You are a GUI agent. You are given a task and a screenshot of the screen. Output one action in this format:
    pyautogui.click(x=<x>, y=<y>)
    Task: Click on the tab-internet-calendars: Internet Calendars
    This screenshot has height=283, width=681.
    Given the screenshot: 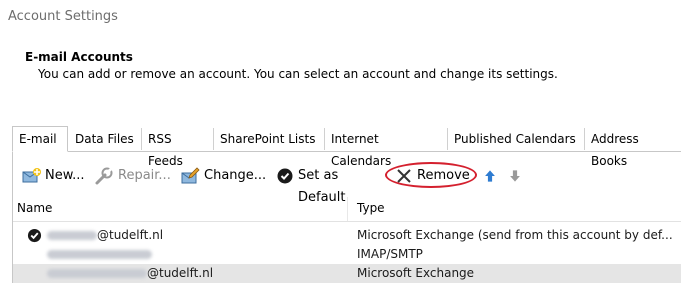 What is the action you would take?
    pyautogui.click(x=386, y=148)
    